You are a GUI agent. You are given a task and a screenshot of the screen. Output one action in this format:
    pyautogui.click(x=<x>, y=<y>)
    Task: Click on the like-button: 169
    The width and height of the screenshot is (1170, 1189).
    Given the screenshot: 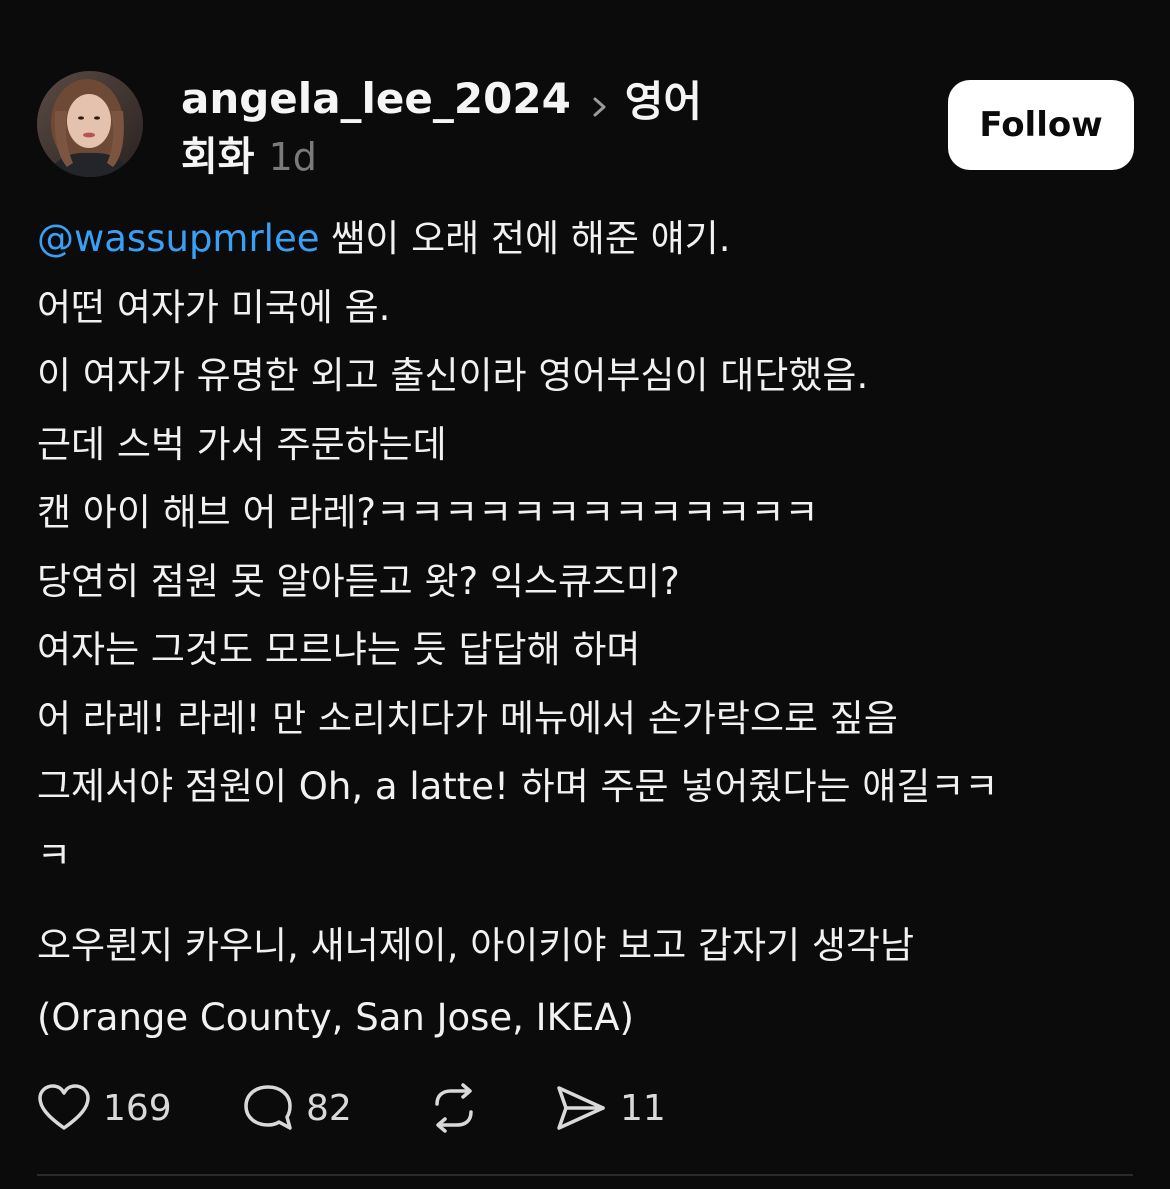 What is the action you would take?
    pyautogui.click(x=104, y=1108)
    